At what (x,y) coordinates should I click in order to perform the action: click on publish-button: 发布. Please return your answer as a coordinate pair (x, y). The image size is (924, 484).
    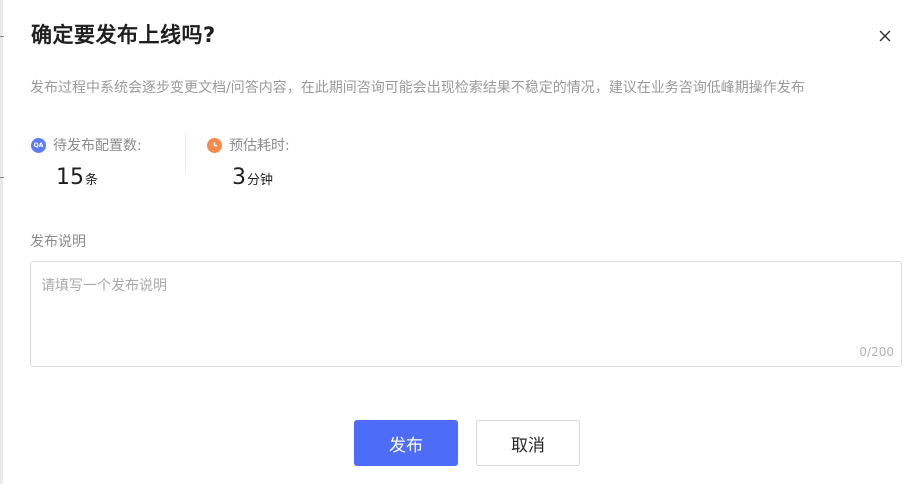
    Looking at the image, I should click on (406, 443).